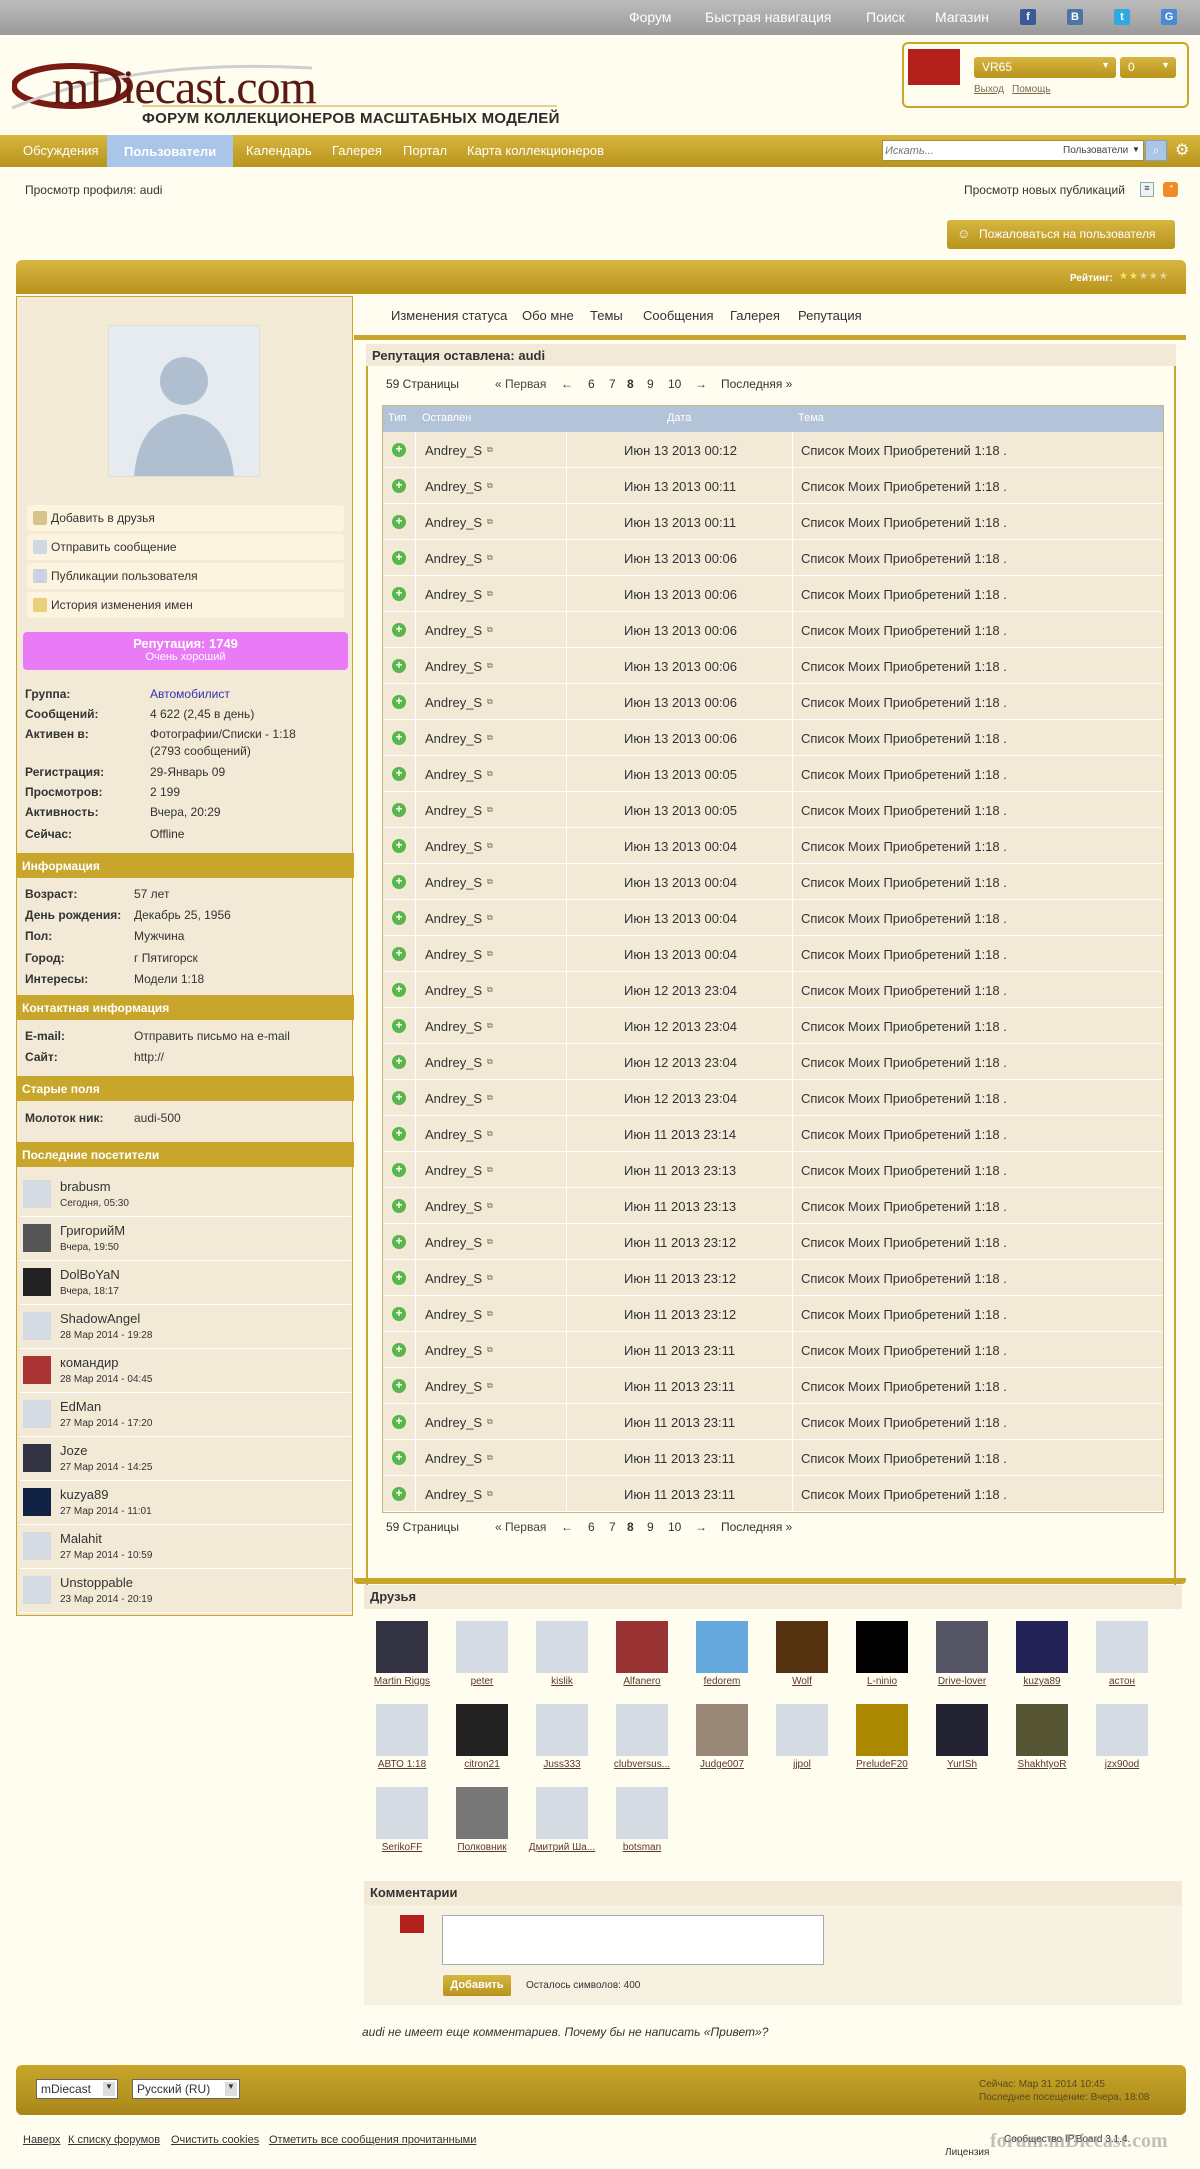  I want to click on friend-name: L-ninio, so click(882, 1681).